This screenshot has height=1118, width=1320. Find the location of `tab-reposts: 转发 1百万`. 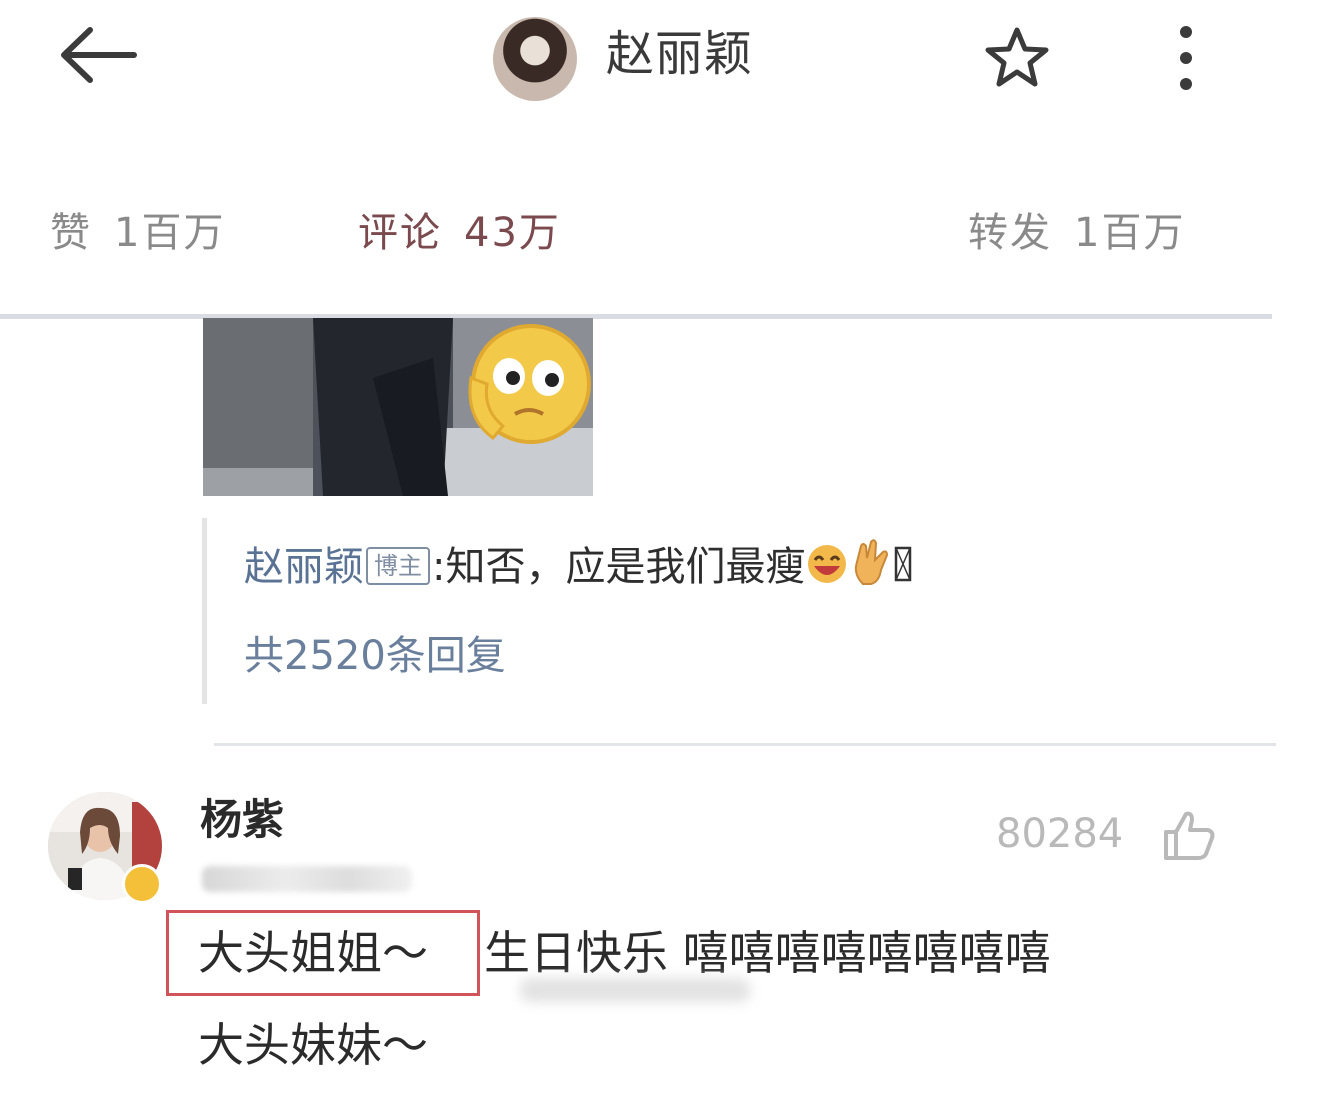

tab-reposts: 转发 1百万 is located at coordinates (1076, 233).